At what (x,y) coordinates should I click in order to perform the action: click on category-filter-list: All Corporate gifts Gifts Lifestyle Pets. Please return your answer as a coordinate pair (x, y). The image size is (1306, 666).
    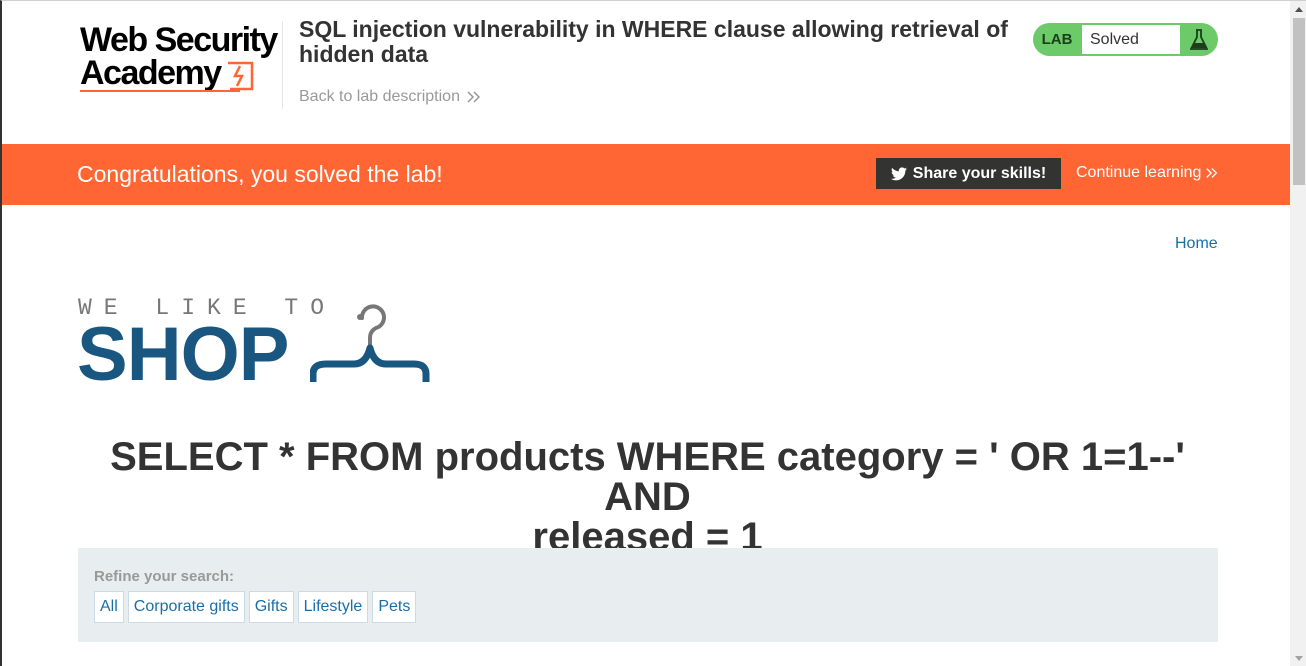
    Looking at the image, I should click on (255, 607).